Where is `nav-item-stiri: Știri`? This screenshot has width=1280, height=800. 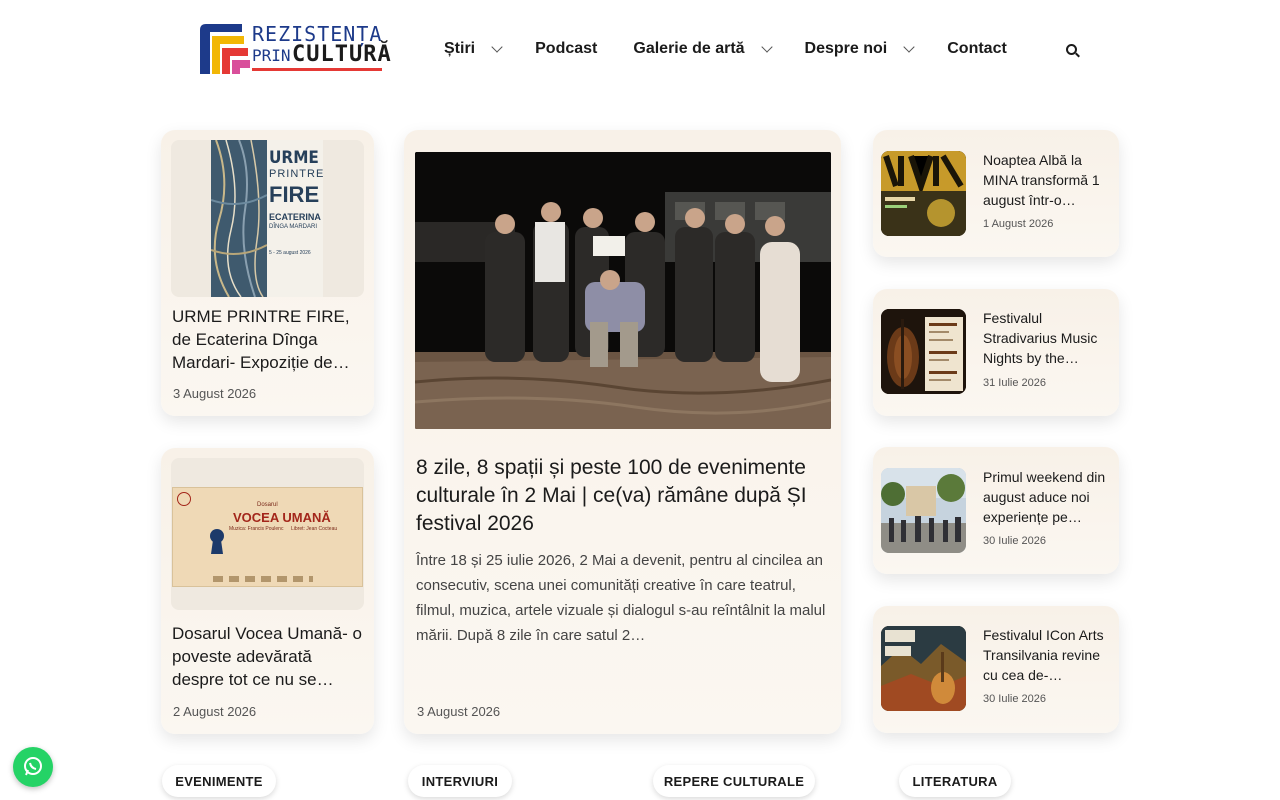
nav-item-stiri: Știri is located at coordinates (473, 49).